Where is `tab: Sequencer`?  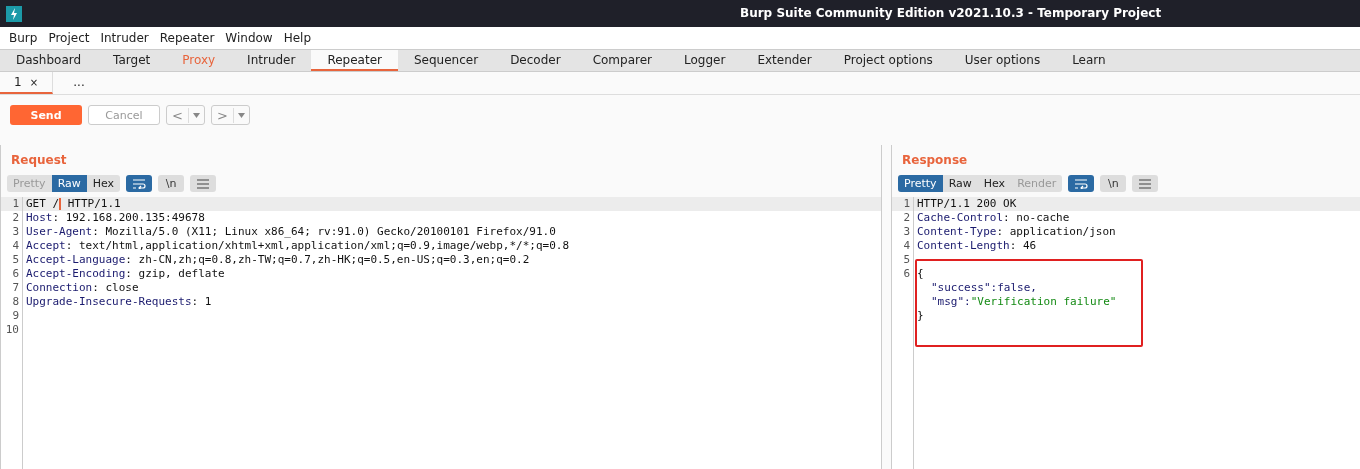 tab: Sequencer is located at coordinates (446, 60).